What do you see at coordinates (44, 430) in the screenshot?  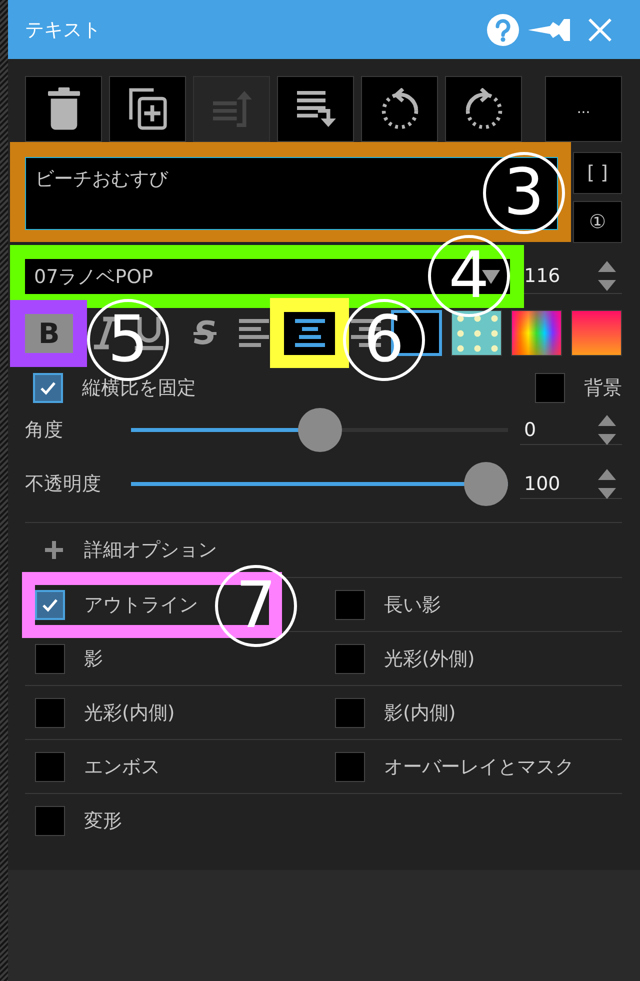 I see `slider-label: 角度` at bounding box center [44, 430].